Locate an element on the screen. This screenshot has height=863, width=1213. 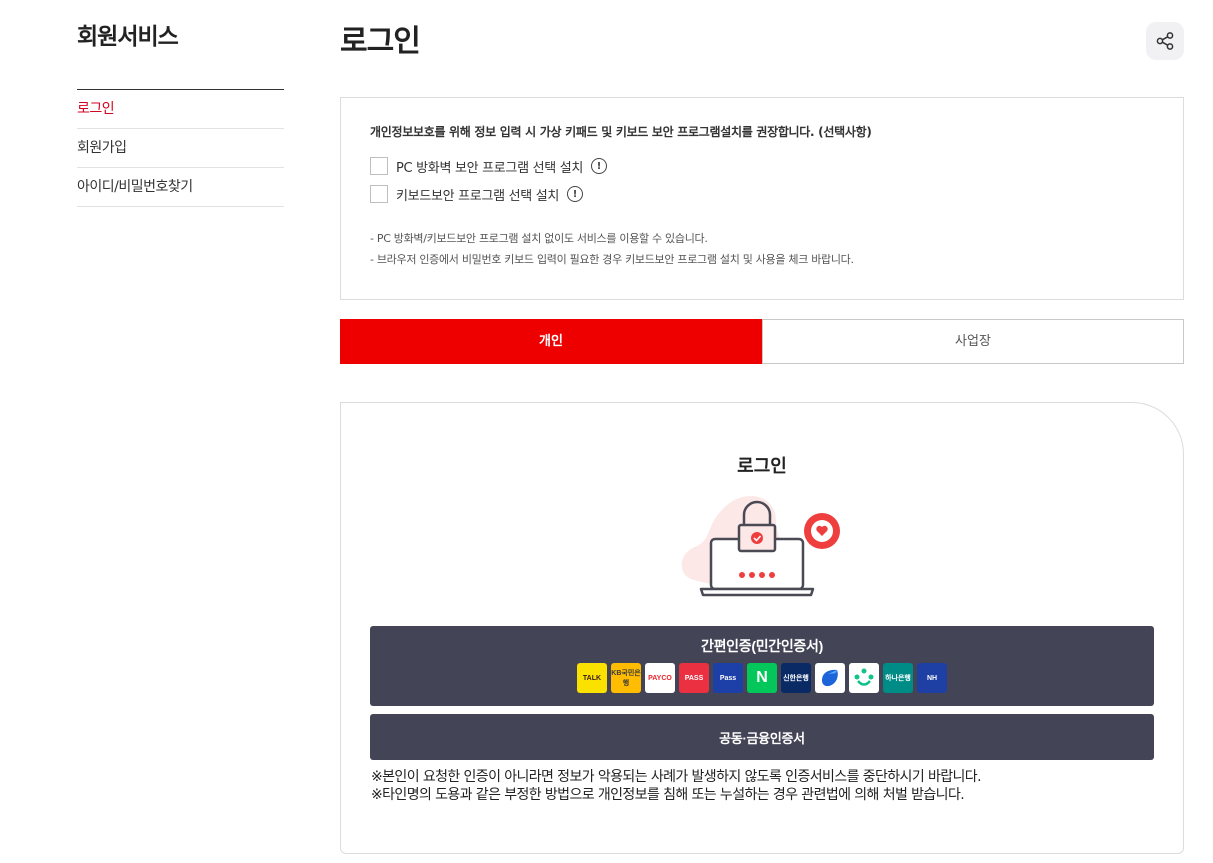
hana-icon: 하나은행 is located at coordinates (898, 678).